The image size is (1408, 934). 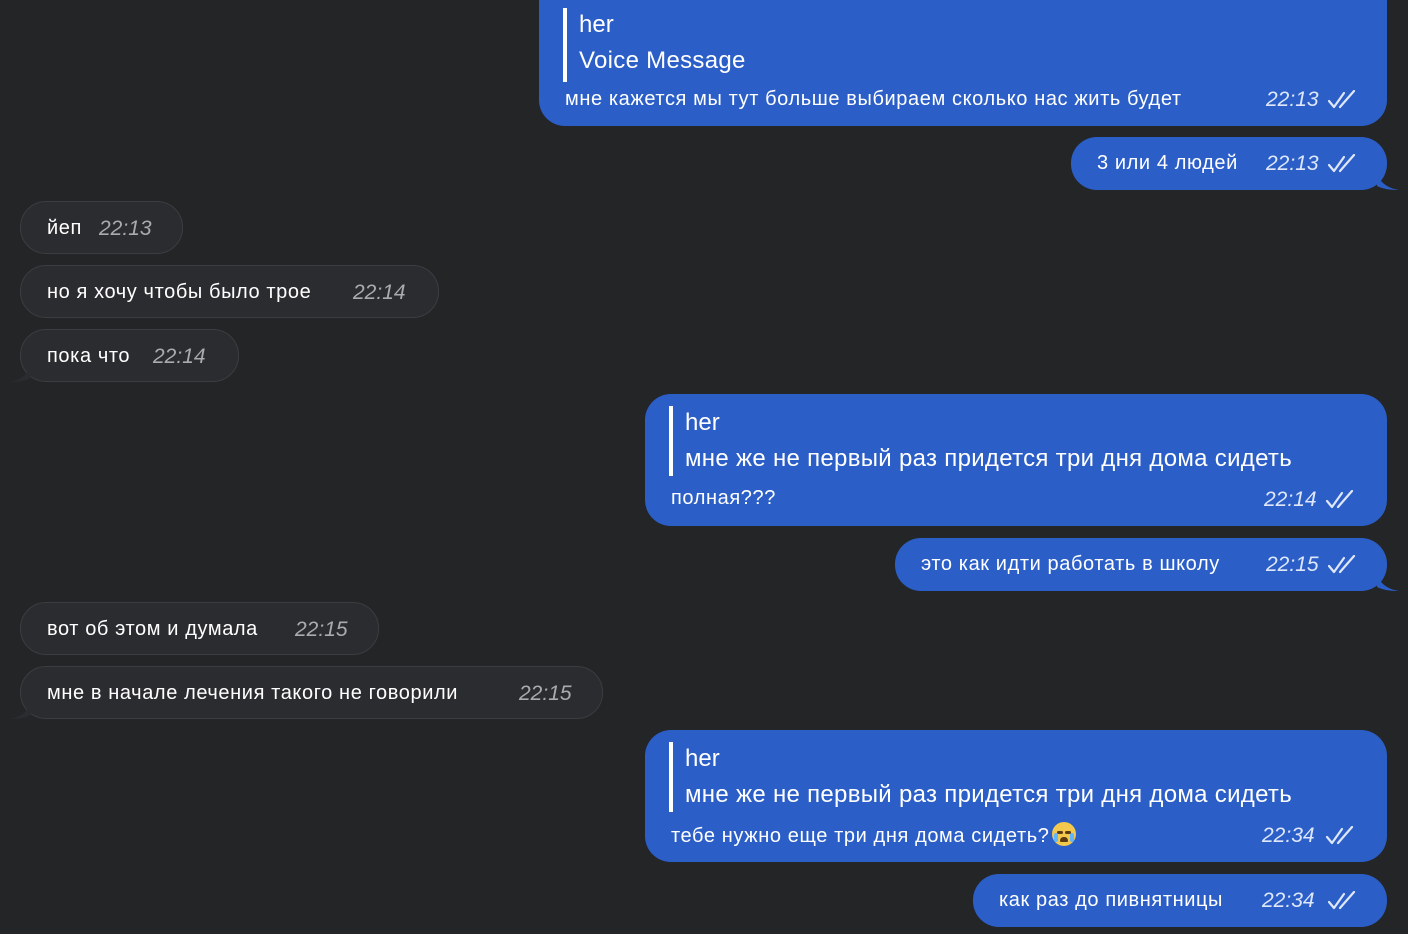 I want to click on message-text: тебе нужно еще три дня дома сидеть?, so click(x=860, y=836).